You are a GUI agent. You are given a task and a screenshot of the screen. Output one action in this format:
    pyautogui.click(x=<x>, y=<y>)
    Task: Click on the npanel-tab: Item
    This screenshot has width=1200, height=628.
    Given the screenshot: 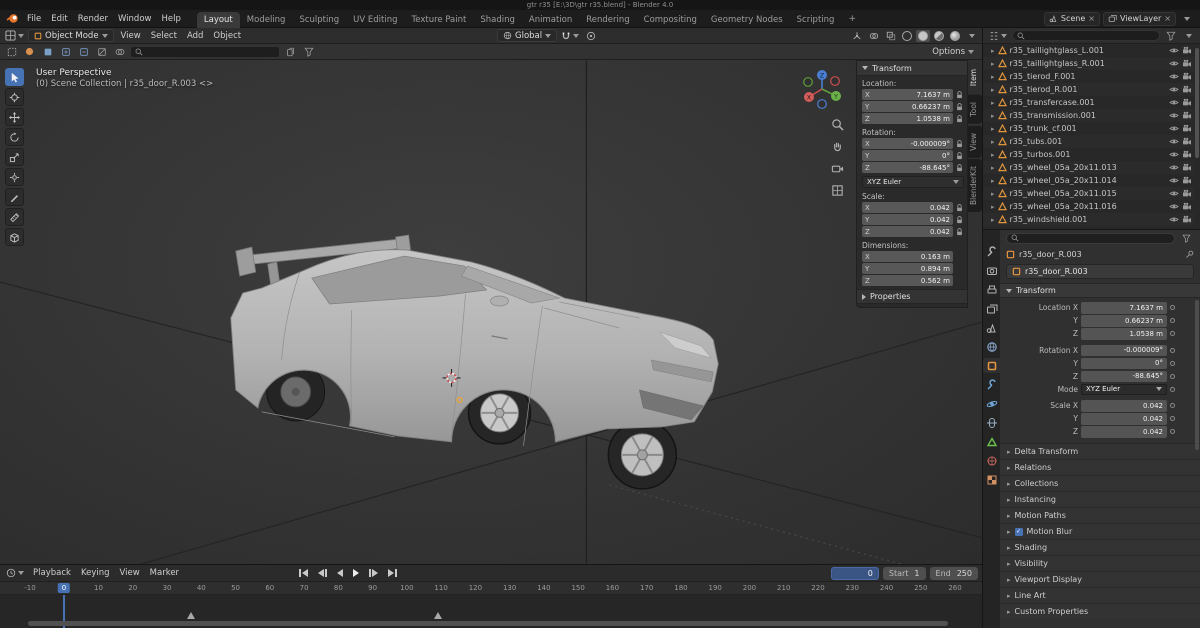 What is the action you would take?
    pyautogui.click(x=975, y=78)
    